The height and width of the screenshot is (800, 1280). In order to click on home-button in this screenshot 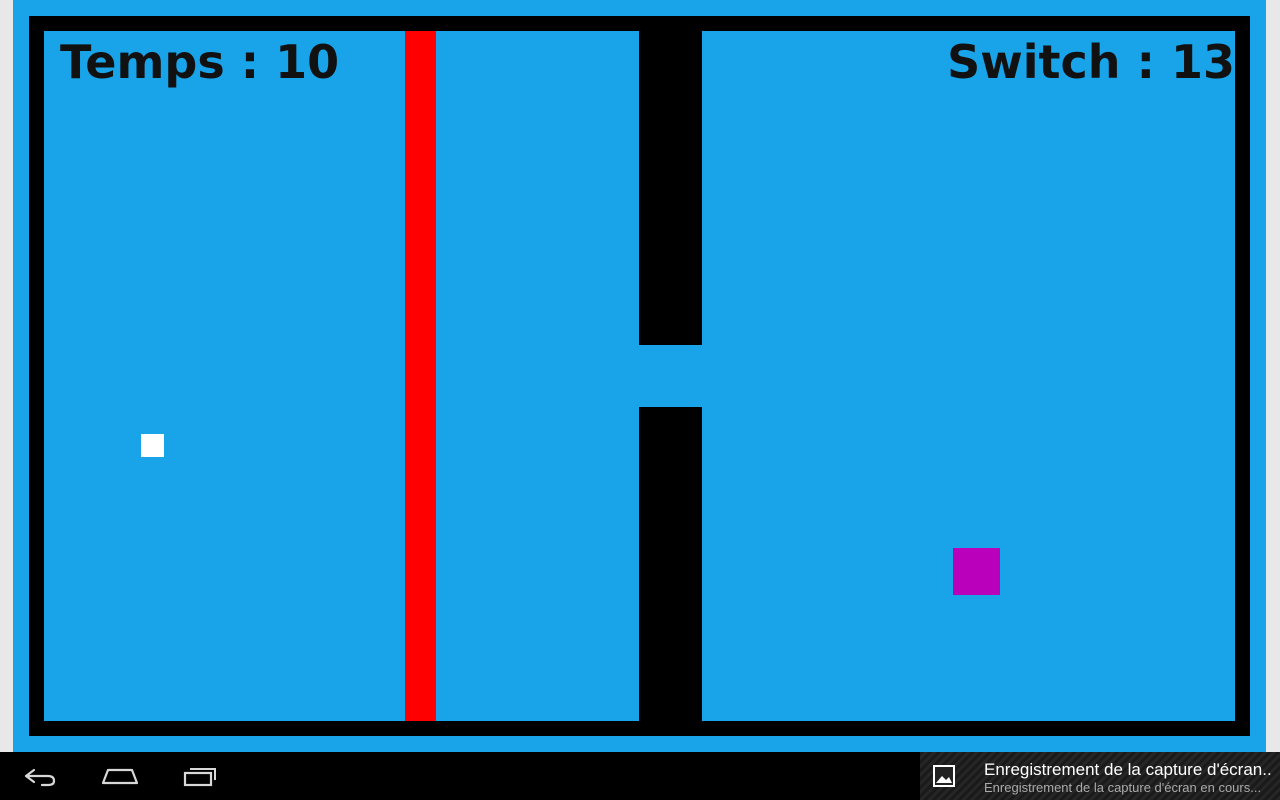, I will do `click(120, 776)`.